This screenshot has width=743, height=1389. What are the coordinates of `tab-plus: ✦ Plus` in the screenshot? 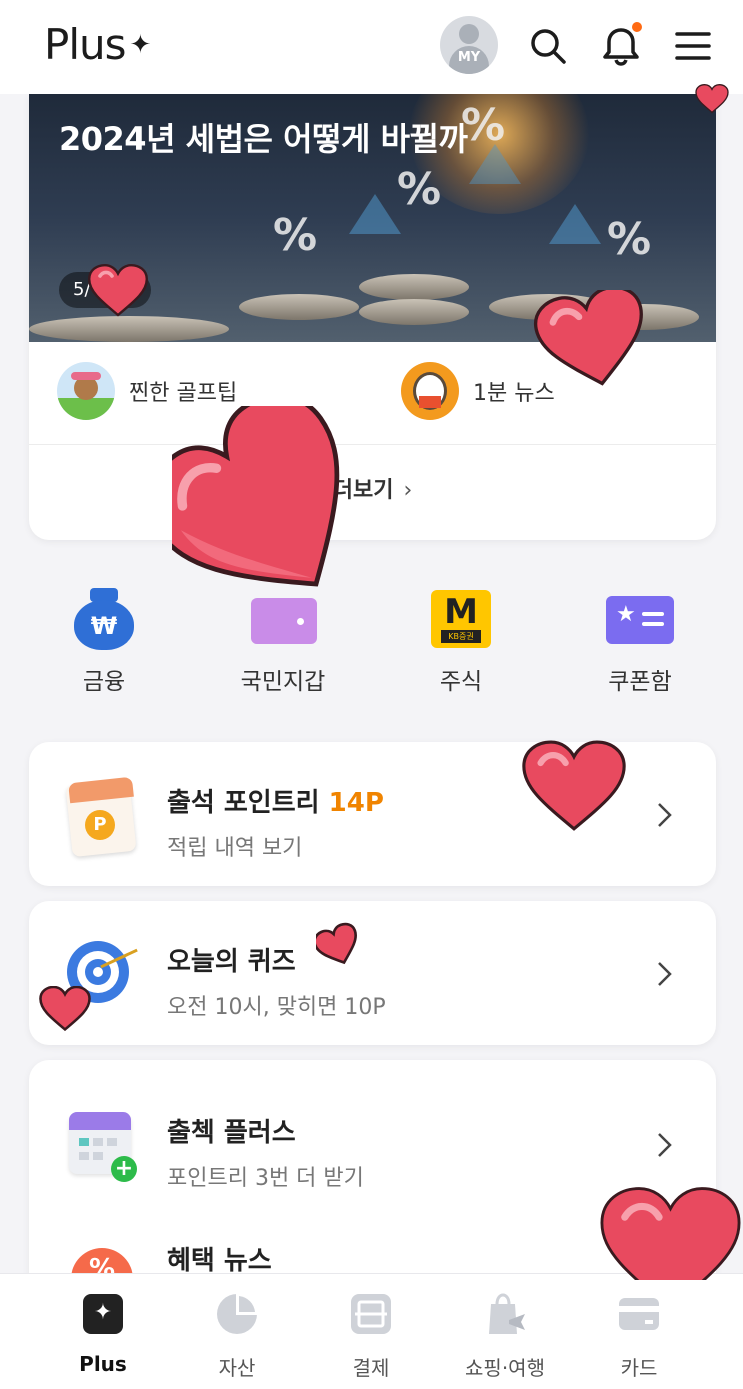 It's located at (103, 1333).